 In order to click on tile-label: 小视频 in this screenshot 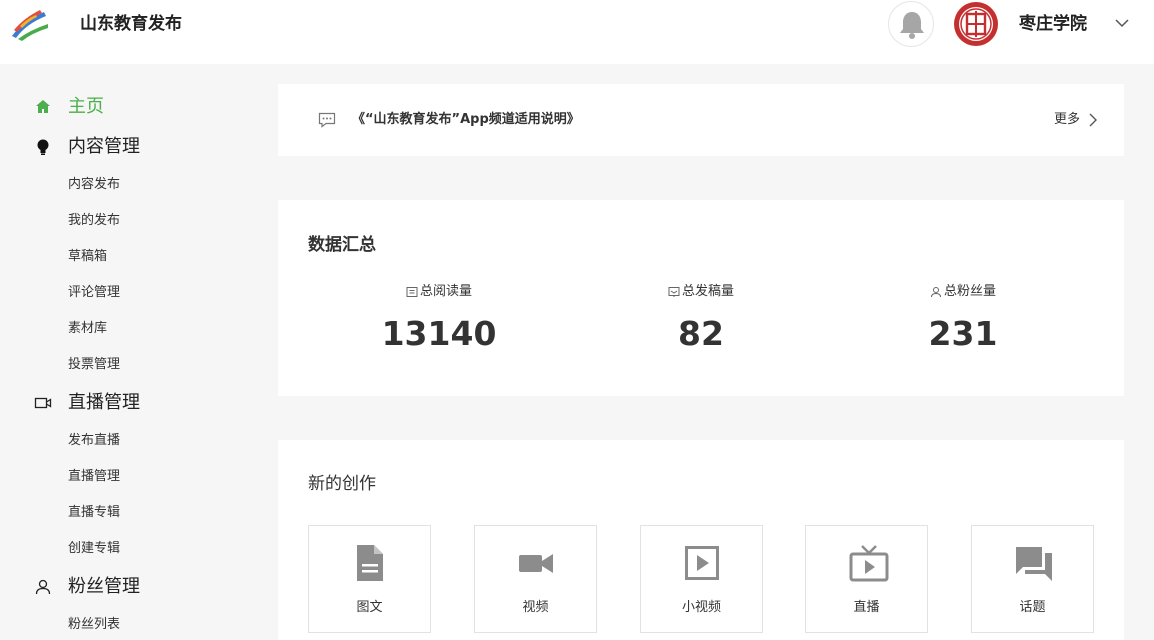, I will do `click(701, 607)`.